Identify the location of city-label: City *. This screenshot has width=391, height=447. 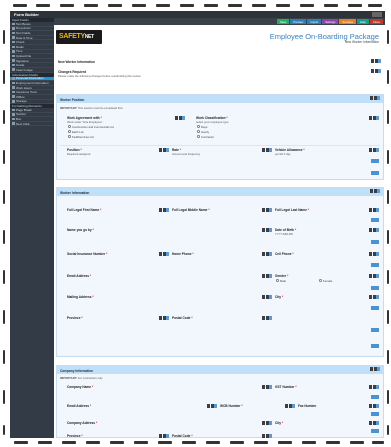
(279, 297).